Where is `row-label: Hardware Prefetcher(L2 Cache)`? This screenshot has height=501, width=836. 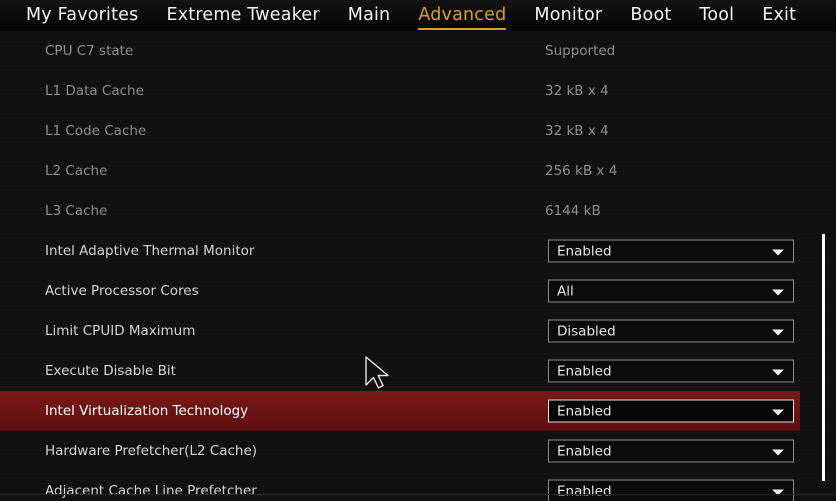 row-label: Hardware Prefetcher(L2 Cache) is located at coordinates (151, 451).